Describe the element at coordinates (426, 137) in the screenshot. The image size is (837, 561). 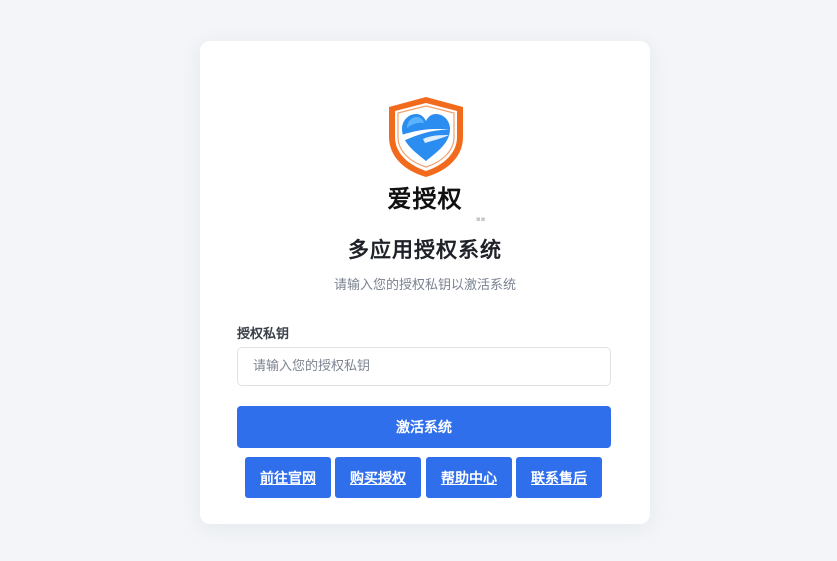
I see `heart-shield-icon` at that location.